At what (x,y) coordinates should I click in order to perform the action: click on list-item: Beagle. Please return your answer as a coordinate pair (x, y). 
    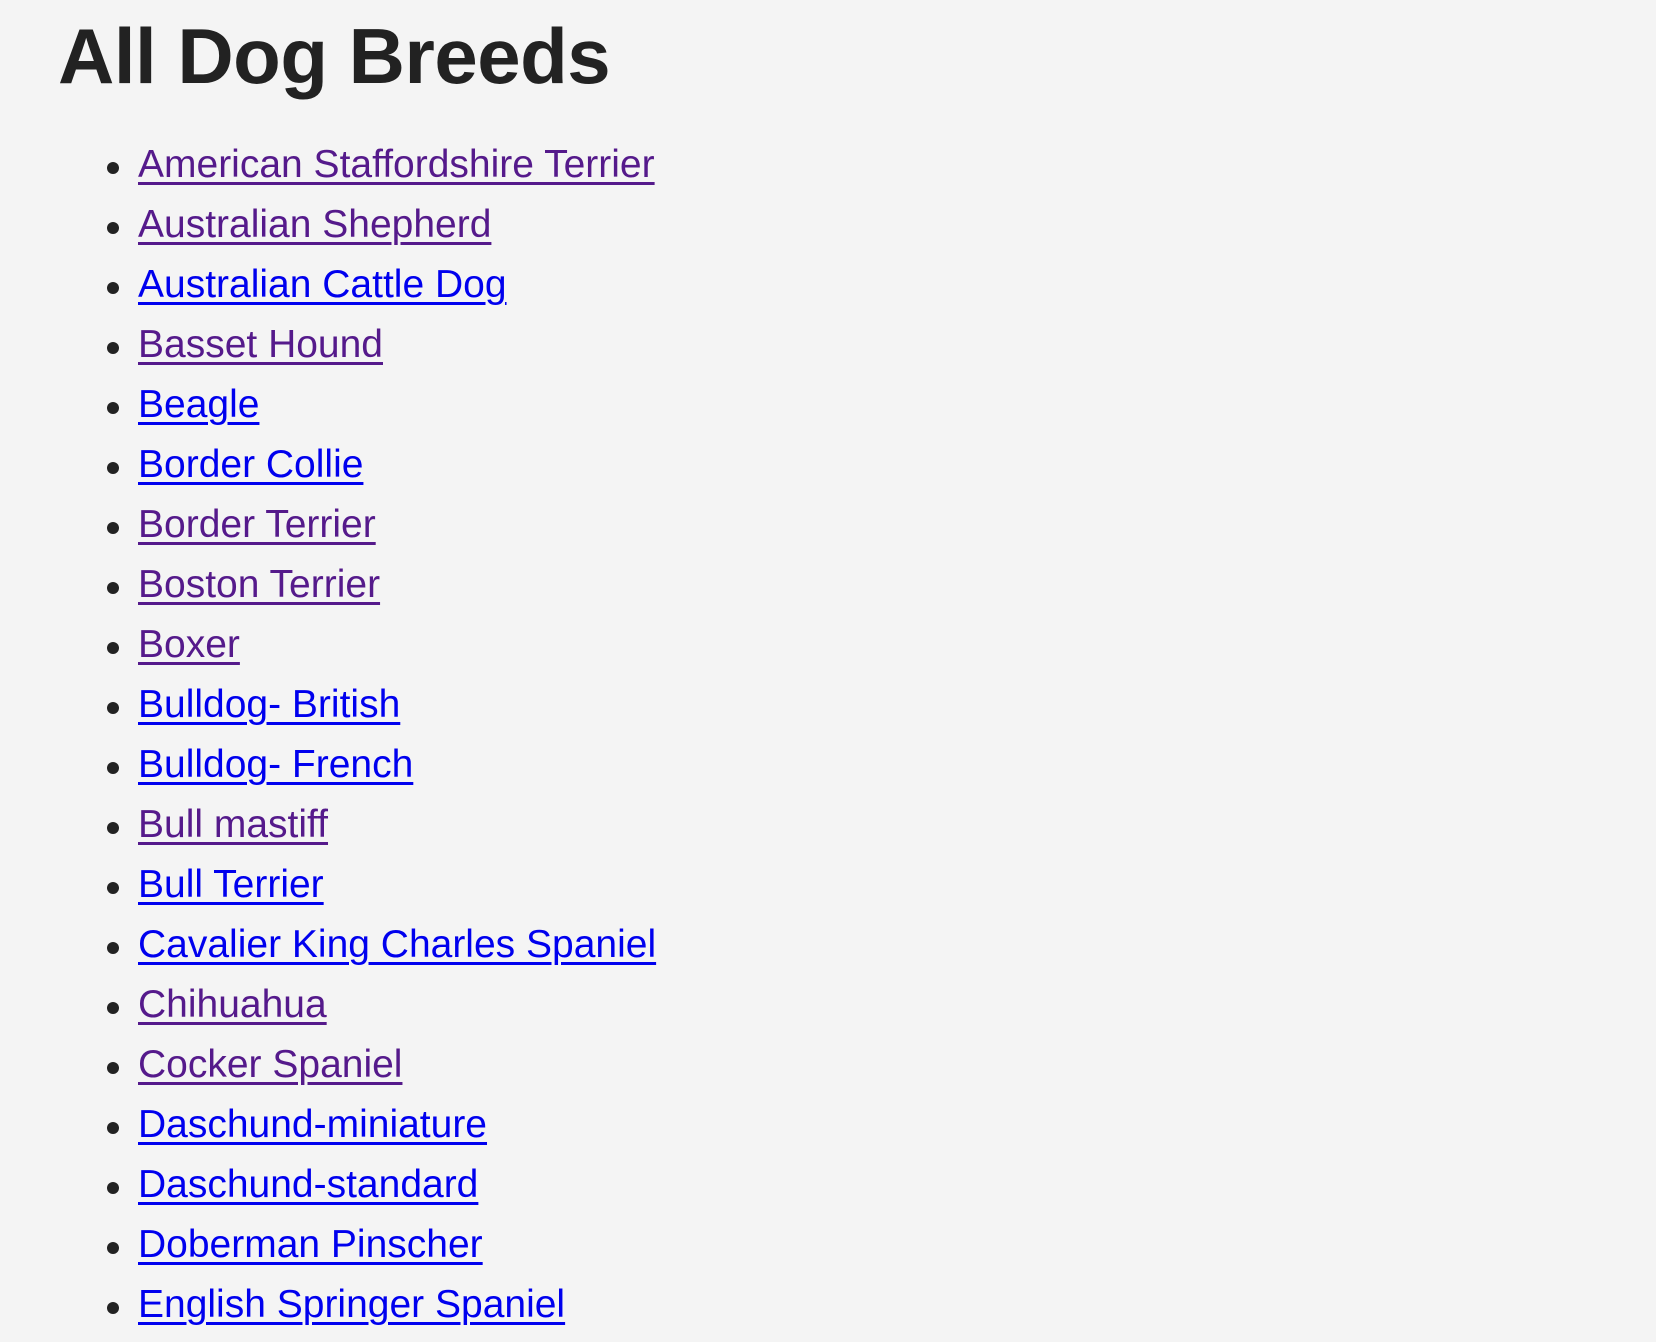
    Looking at the image, I should click on (328, 405).